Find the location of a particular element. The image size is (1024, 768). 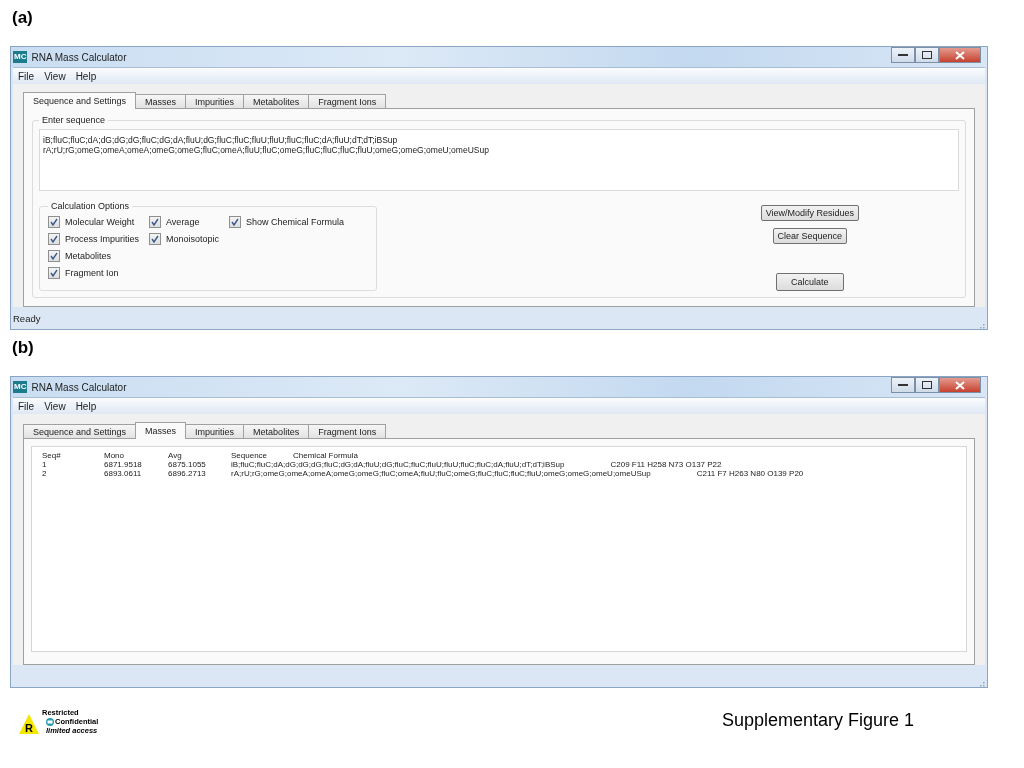

result-text: 1 is located at coordinates (44, 464).